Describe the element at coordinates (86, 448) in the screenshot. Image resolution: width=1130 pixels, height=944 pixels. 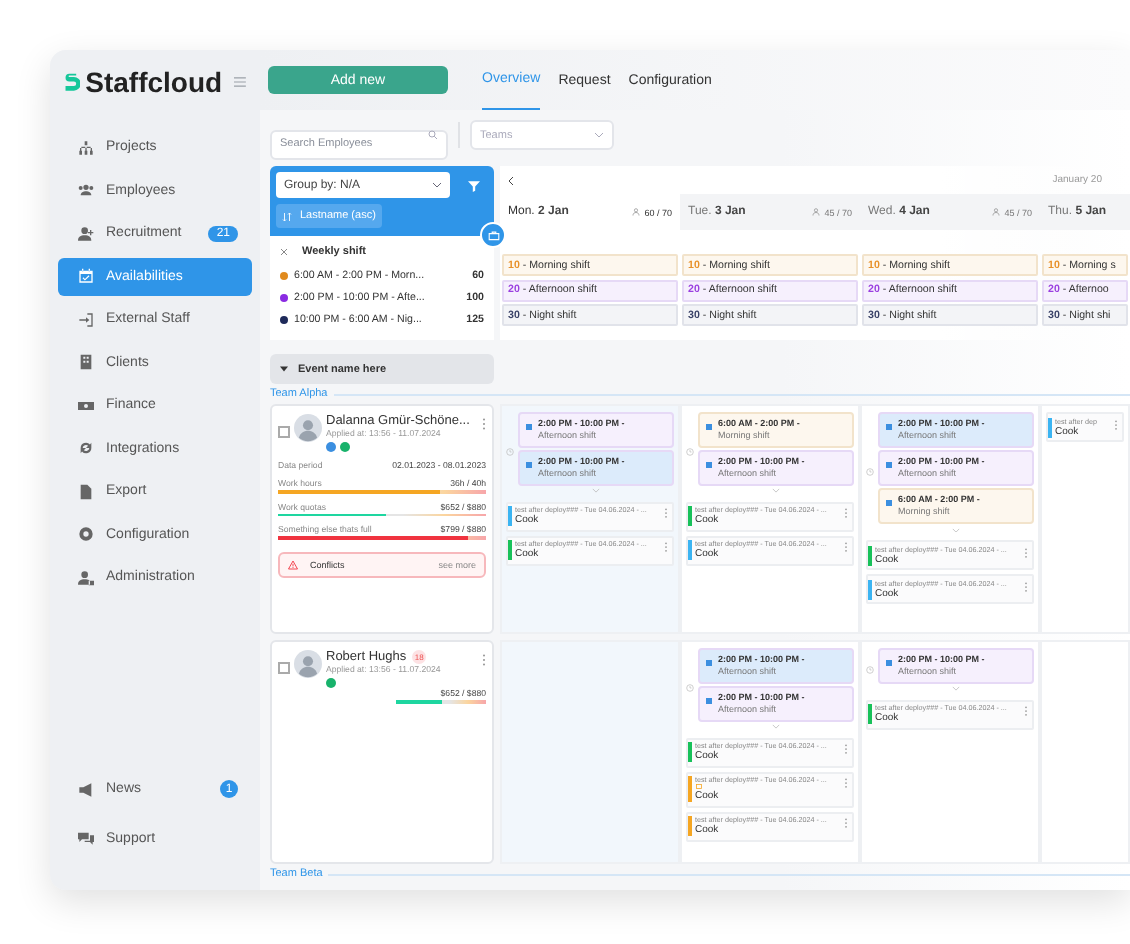
I see `sync-icon` at that location.